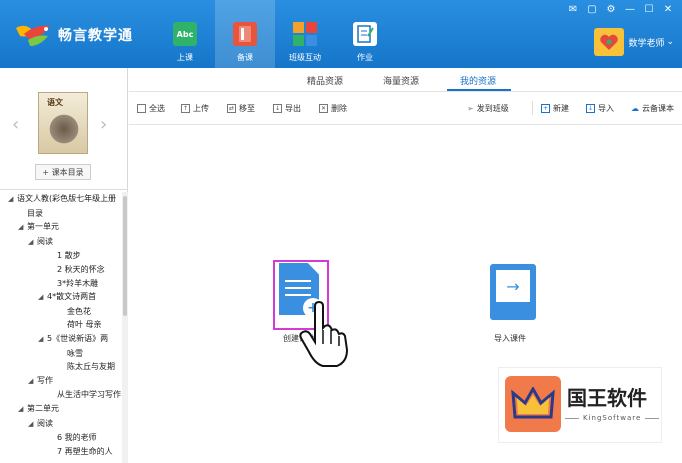 The image size is (682, 463). Describe the element at coordinates (195, 108) in the screenshot. I see `upload-button: ↑ 上传` at that location.